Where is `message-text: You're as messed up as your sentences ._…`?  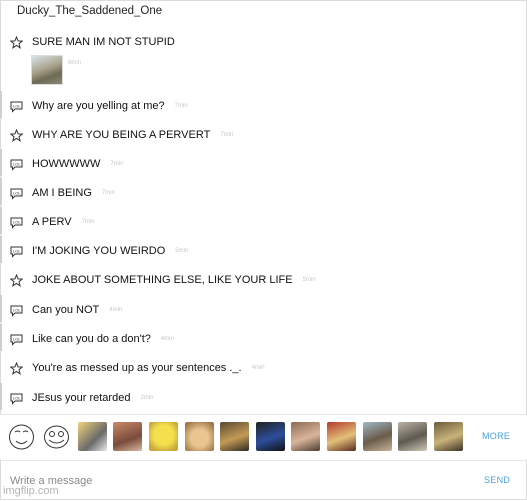 message-text: You're as messed up as your sentences ._… is located at coordinates (148, 368).